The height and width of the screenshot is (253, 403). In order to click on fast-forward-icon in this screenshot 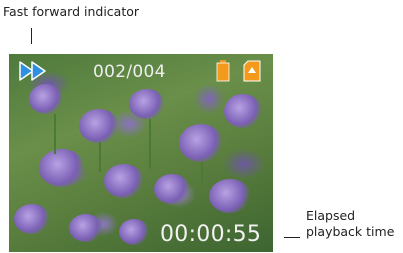, I will do `click(32, 71)`.